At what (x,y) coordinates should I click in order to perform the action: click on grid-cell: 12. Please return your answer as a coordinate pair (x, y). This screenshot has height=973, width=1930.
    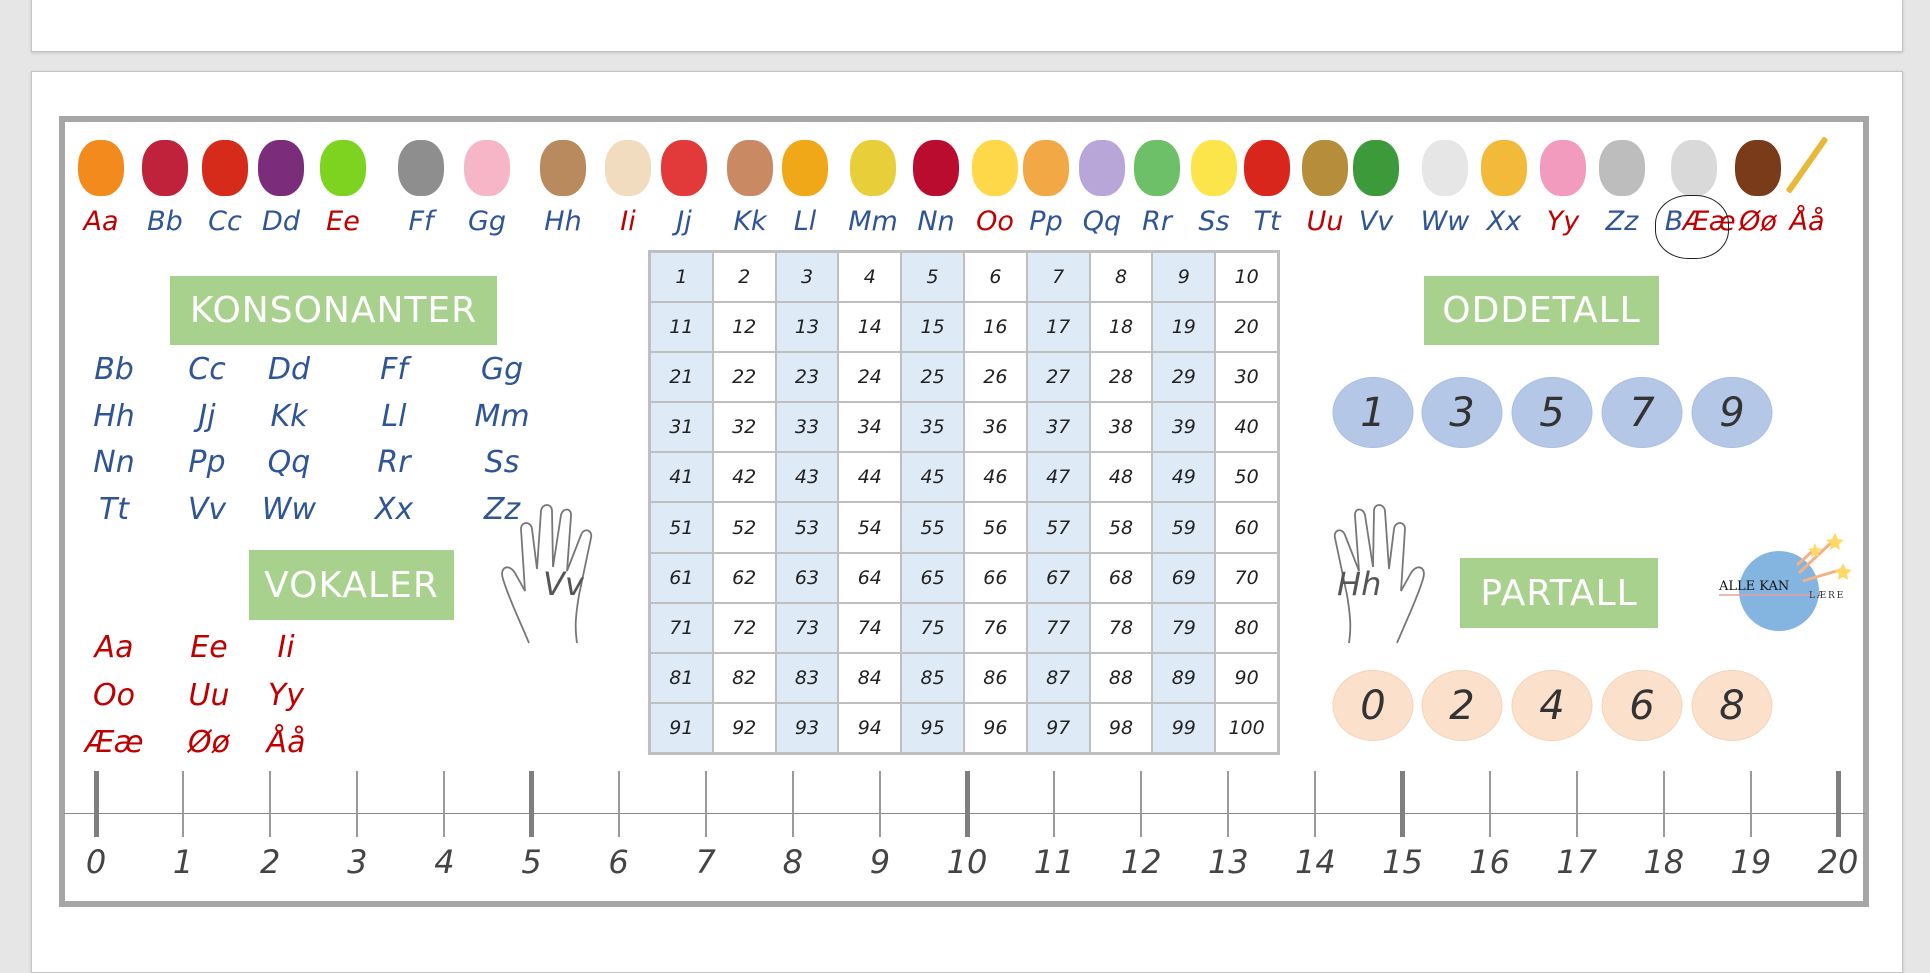
    Looking at the image, I should click on (744, 327).